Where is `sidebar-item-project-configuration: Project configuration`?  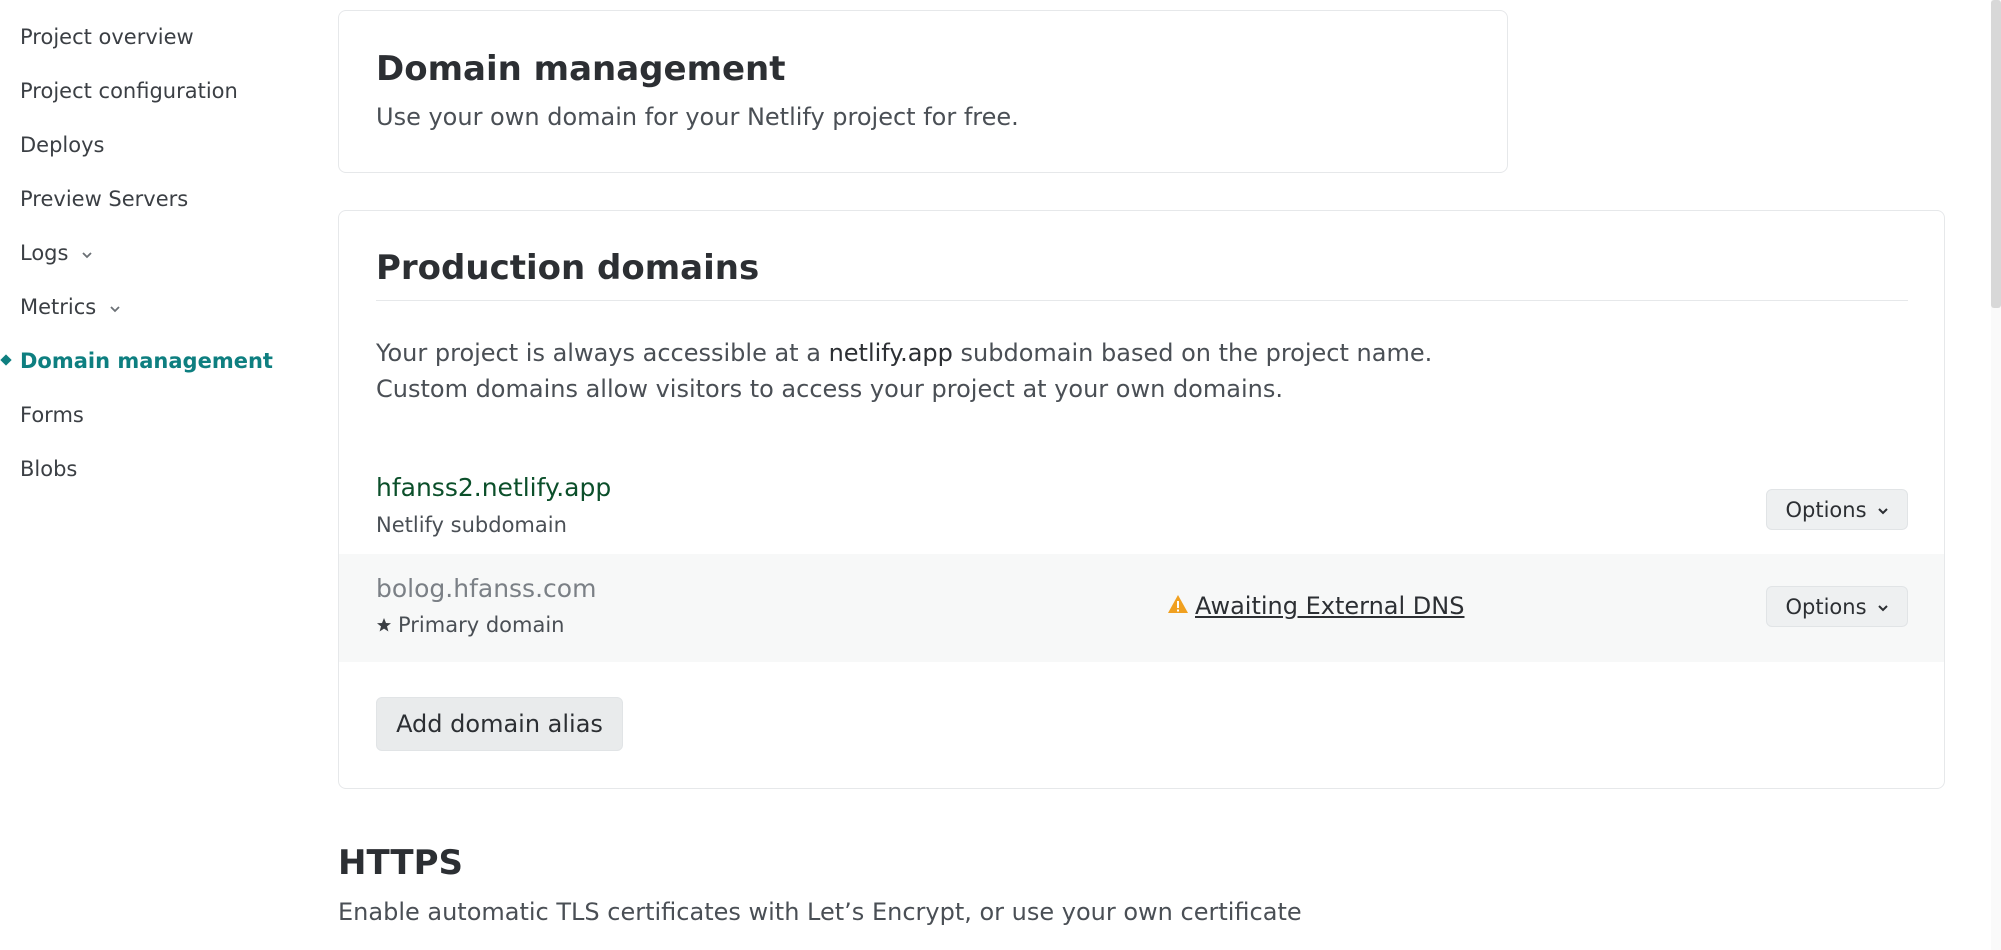
sidebar-item-project-configuration: Project configuration is located at coordinates (129, 91).